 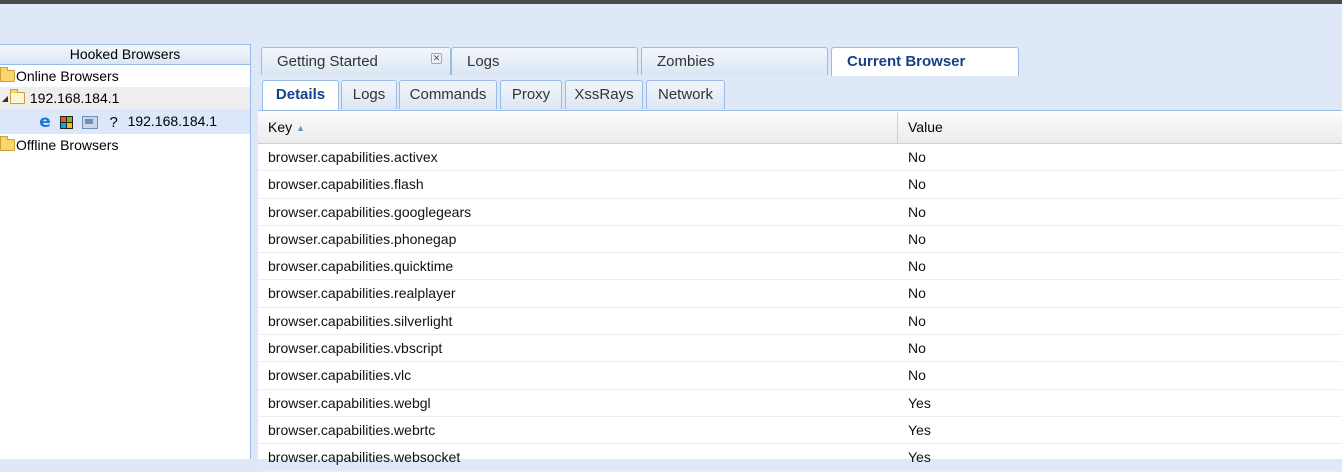 I want to click on tree-online-browsers: Online Browsers, so click(x=125, y=76).